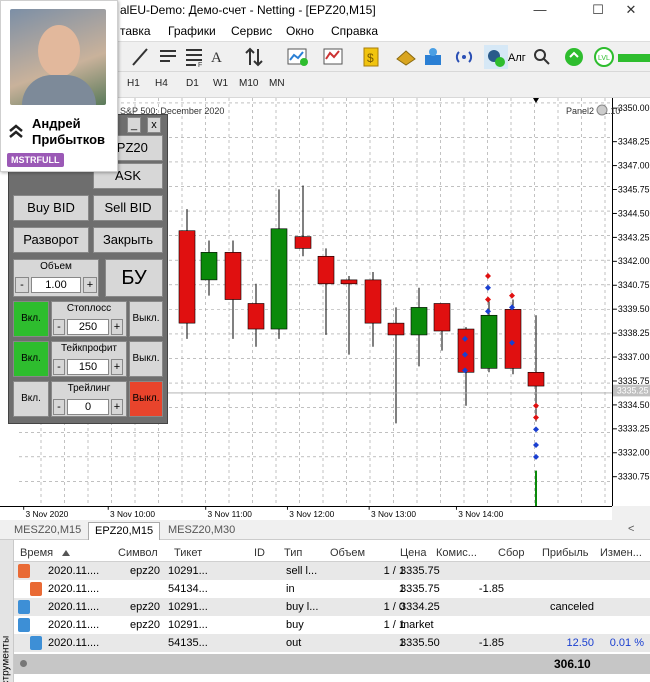  Describe the element at coordinates (464, 57) in the screenshot. I see `broadcast-icon` at that location.